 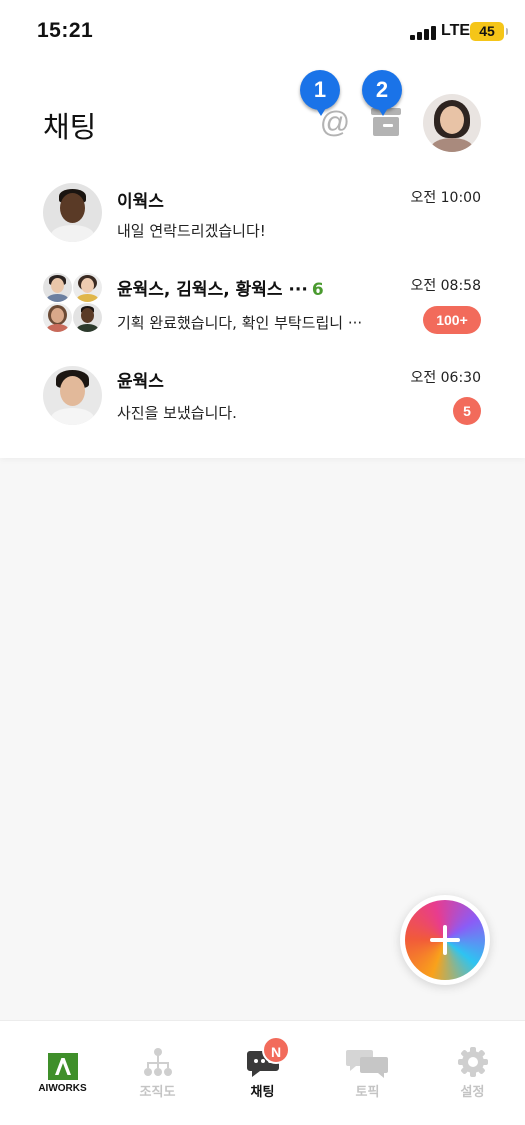 What do you see at coordinates (445, 198) in the screenshot?
I see `chat-time: 오전 10:00` at bounding box center [445, 198].